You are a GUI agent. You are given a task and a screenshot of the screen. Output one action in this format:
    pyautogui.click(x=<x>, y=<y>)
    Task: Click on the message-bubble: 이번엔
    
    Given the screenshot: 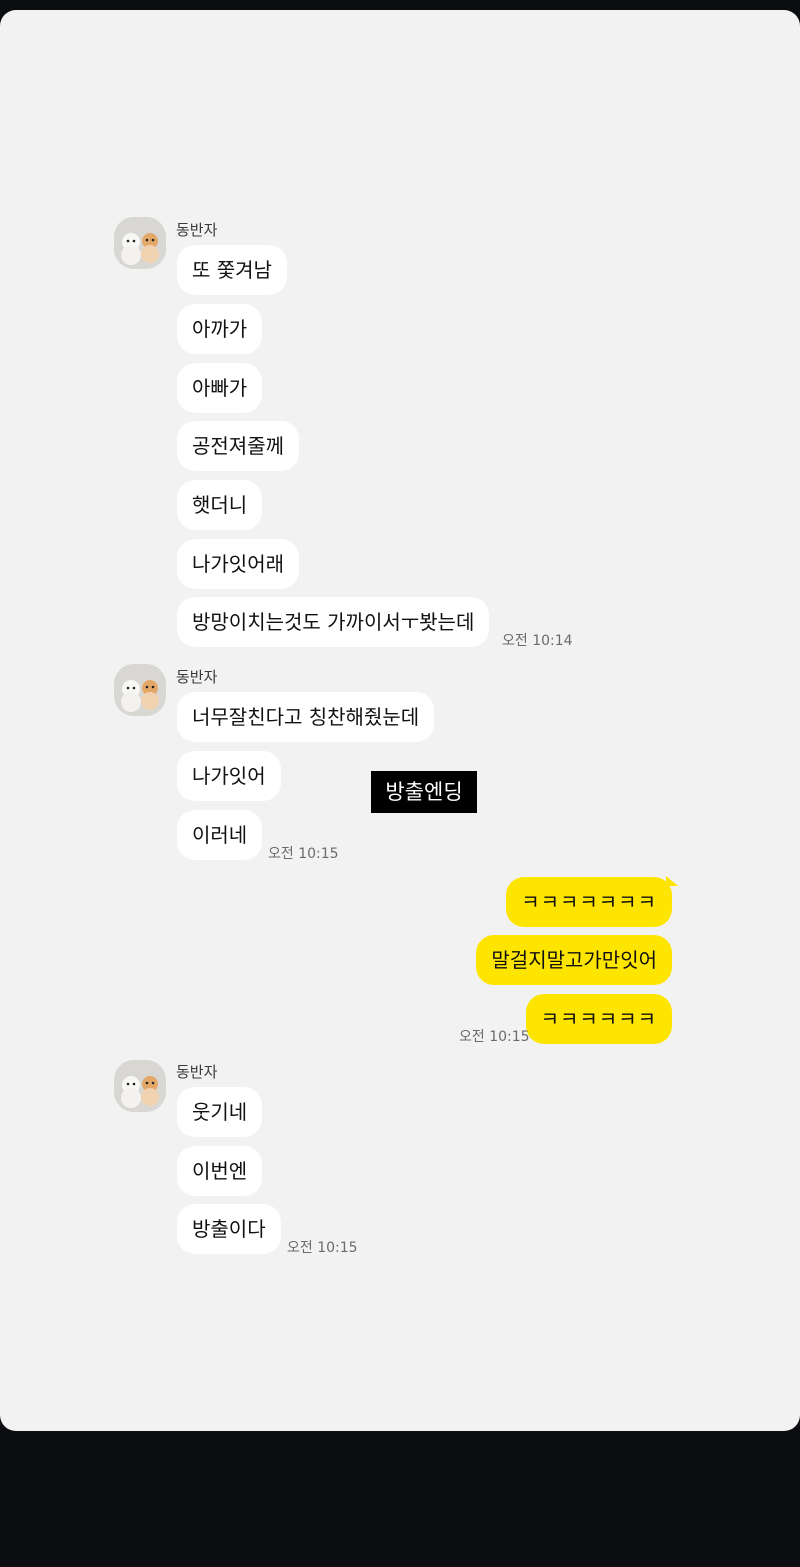 What is the action you would take?
    pyautogui.click(x=220, y=1171)
    